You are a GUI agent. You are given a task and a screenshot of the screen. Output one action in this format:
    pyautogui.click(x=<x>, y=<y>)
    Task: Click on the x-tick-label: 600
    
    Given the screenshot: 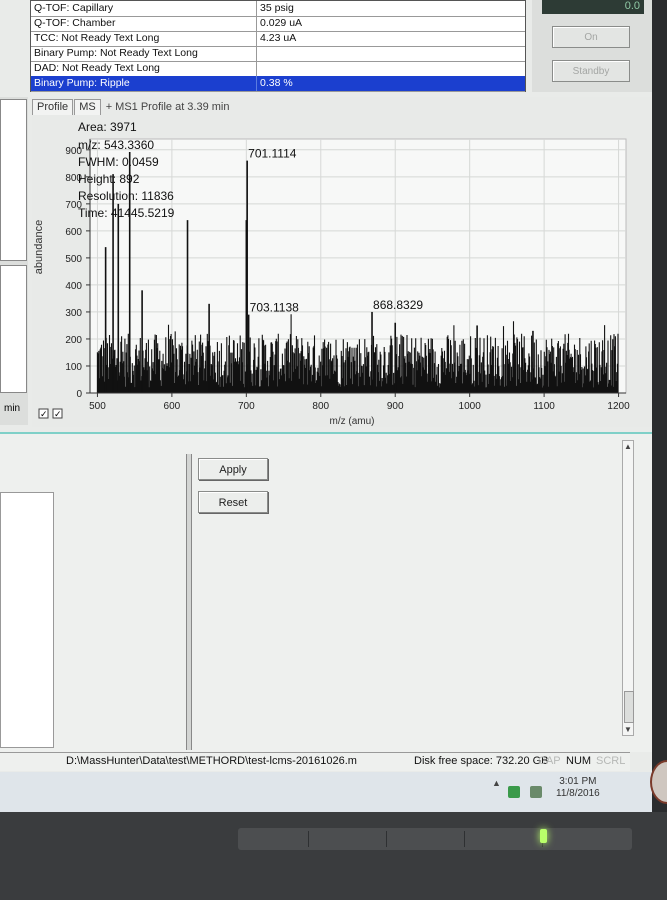 What is the action you would take?
    pyautogui.click(x=172, y=406)
    